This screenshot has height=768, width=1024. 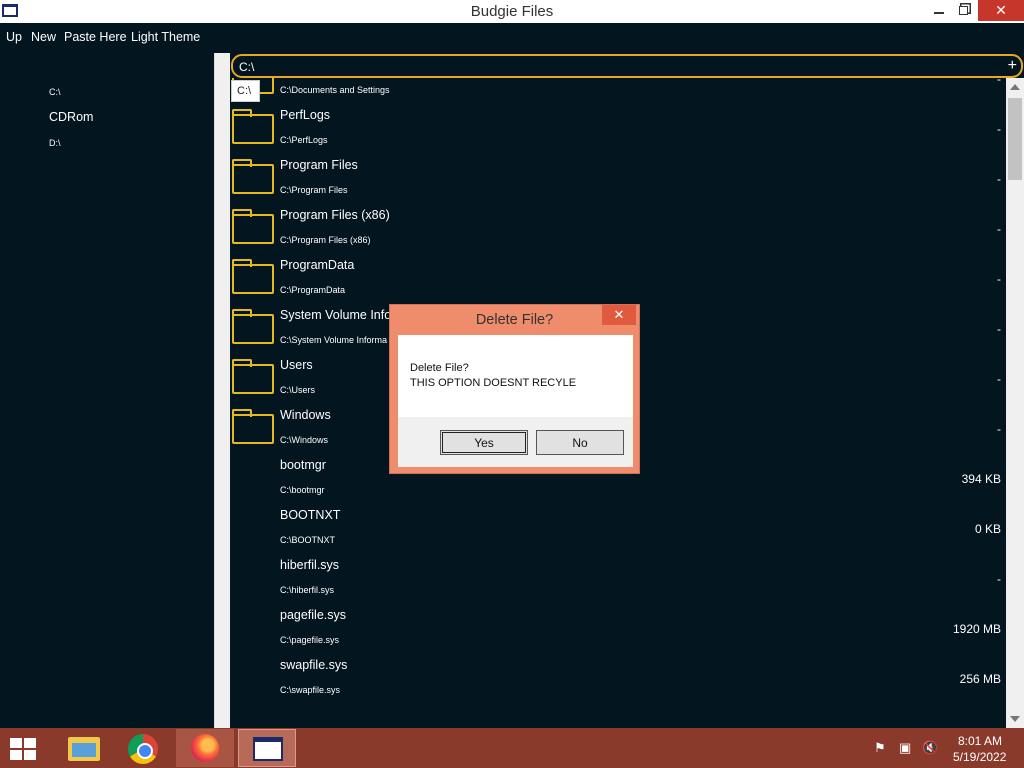 I want to click on file-path: C:\Users, so click(x=298, y=390).